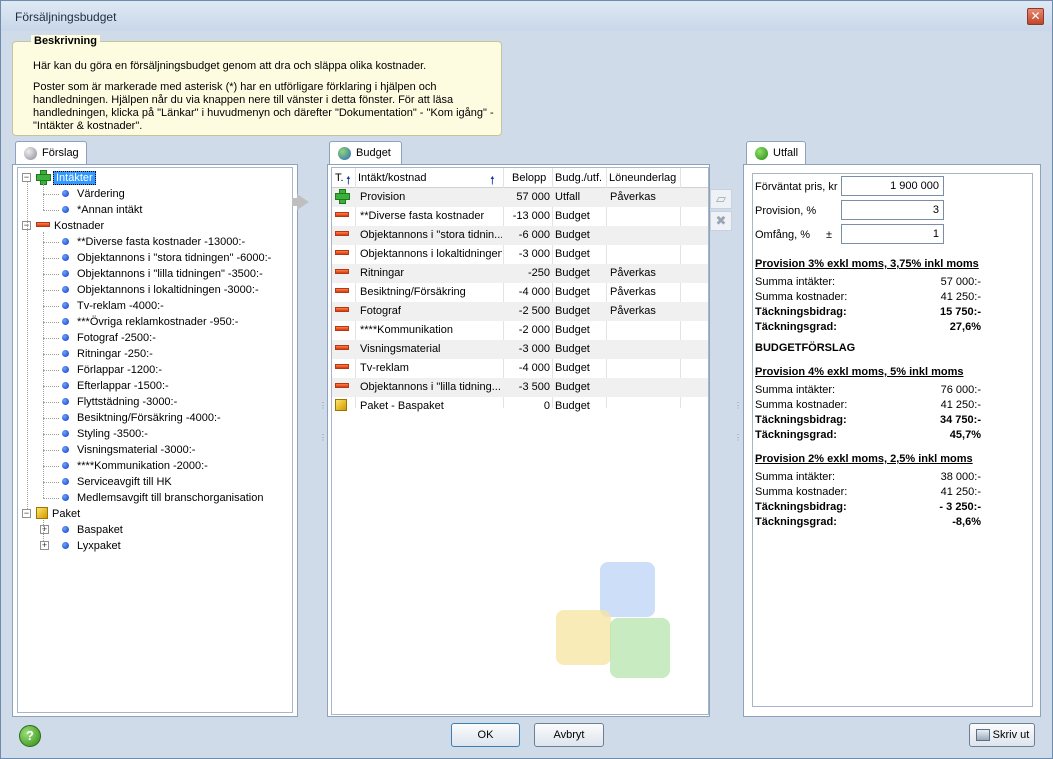  Describe the element at coordinates (520, 273) in the screenshot. I see `table-row: Ritningar -250 Budget Påverkas` at that location.